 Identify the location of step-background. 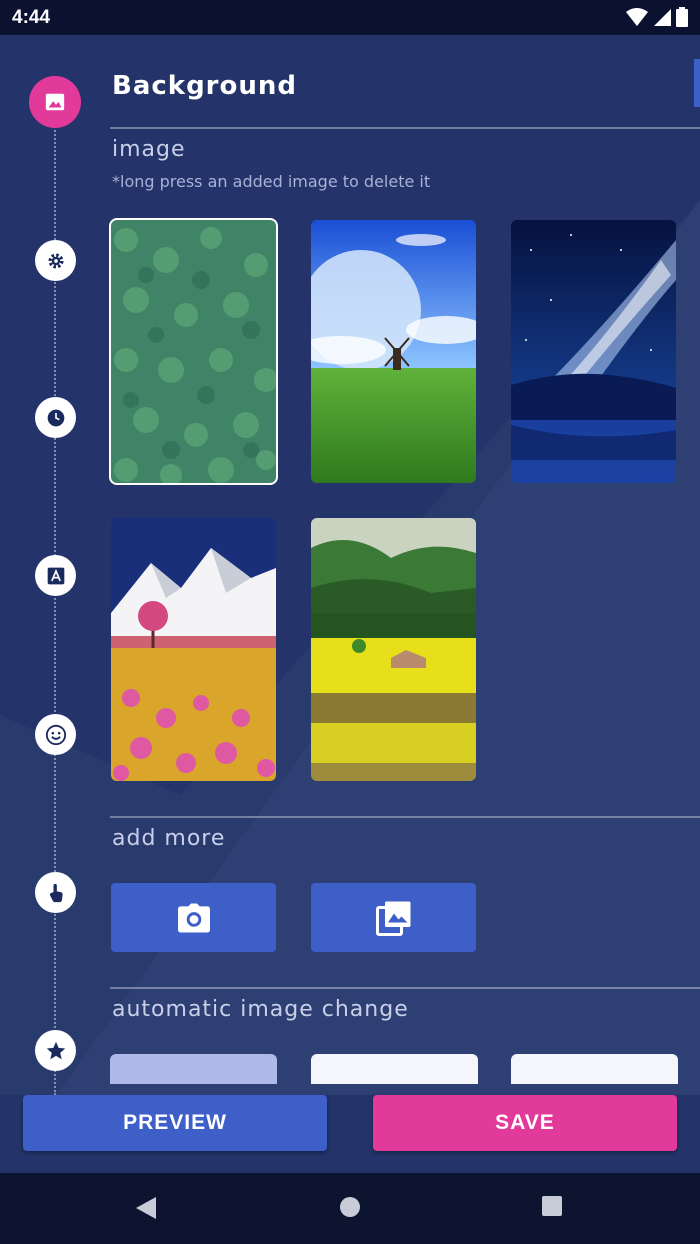
(55, 102).